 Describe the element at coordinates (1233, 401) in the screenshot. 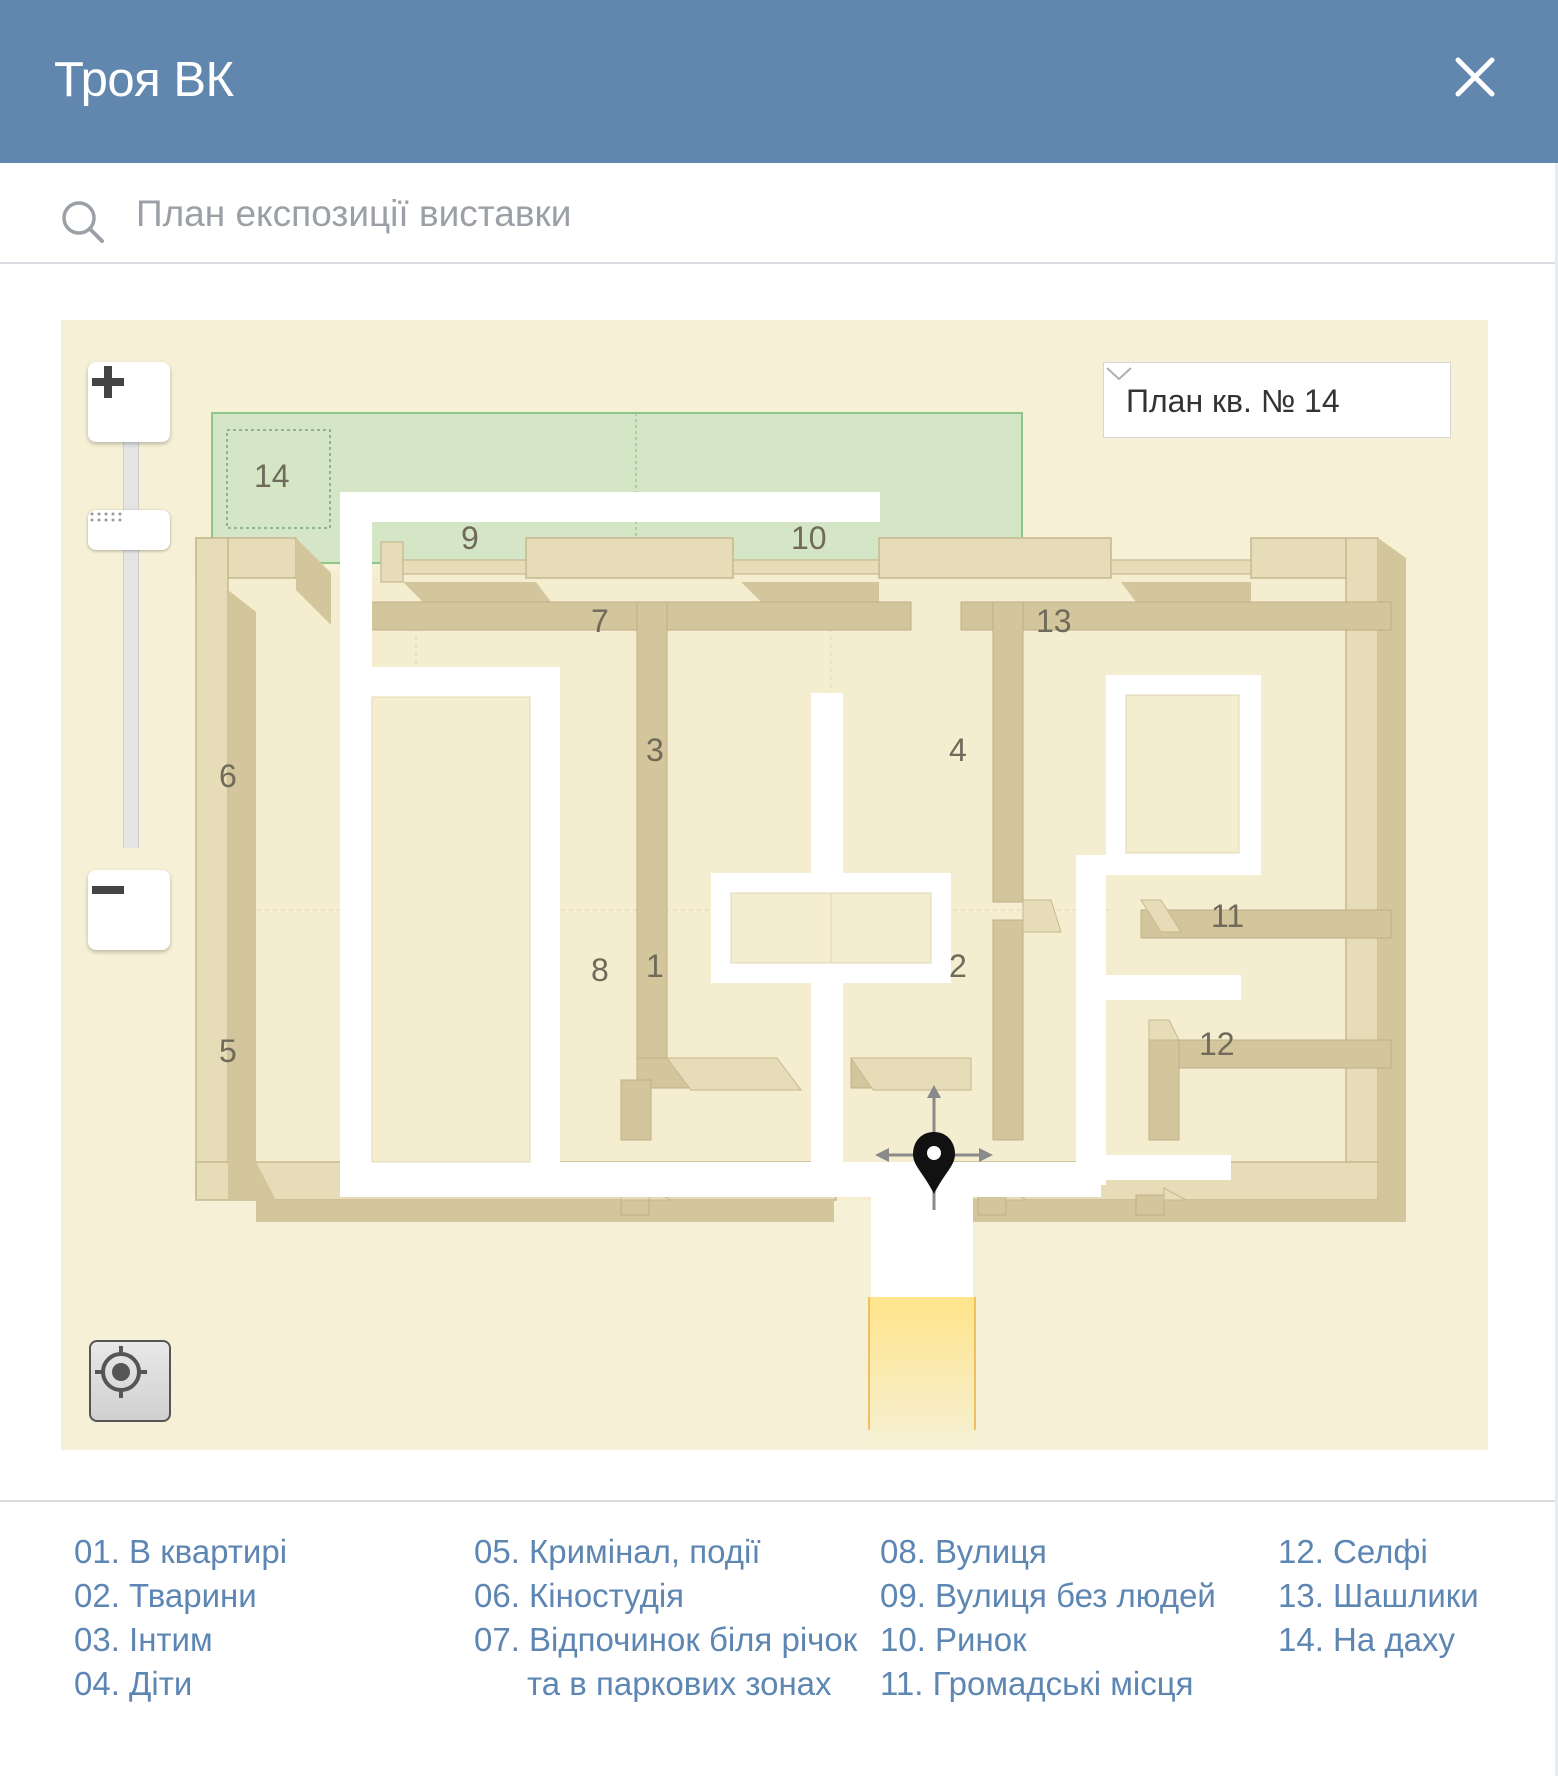

I see `plan-select-value: План кв. № 14` at that location.